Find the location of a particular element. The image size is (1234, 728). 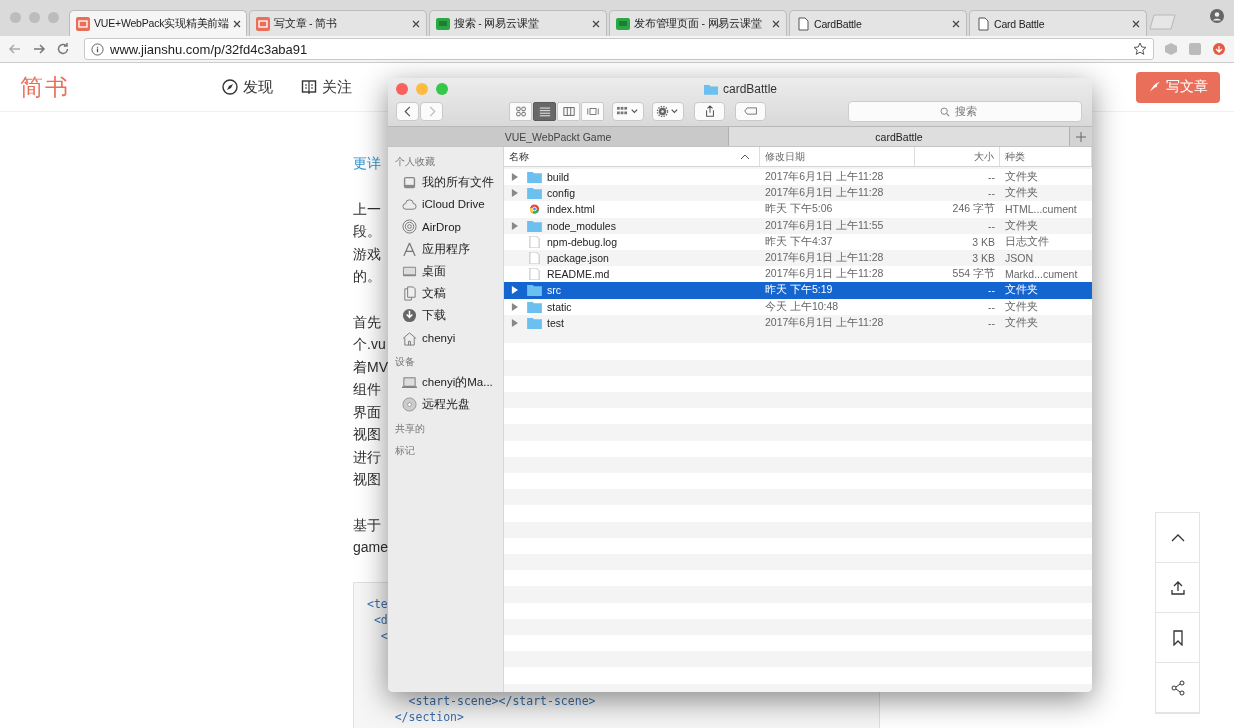

star-icon is located at coordinates (1140, 49).